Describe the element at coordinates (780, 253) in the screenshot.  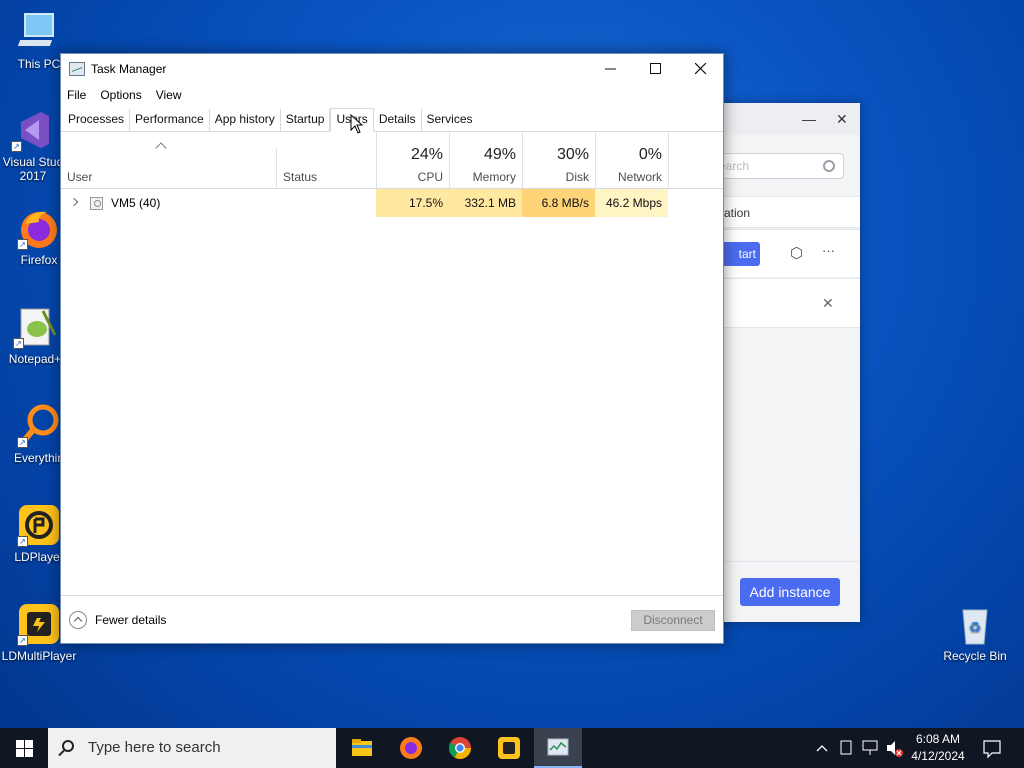
I see `instance-row: tart ⬡ ···` at that location.